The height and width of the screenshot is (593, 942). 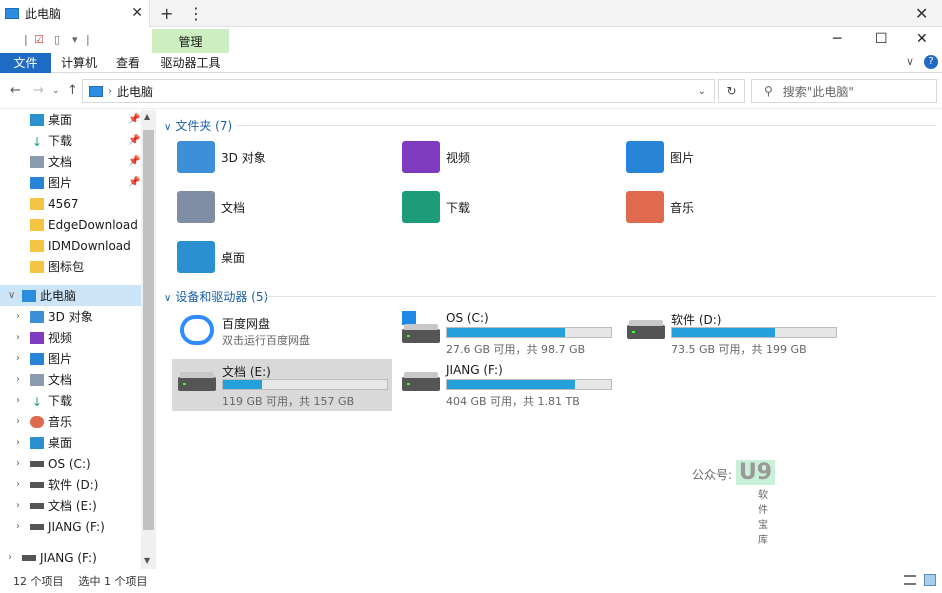 What do you see at coordinates (137, 13) in the screenshot?
I see `close-tab-icon: ✕` at bounding box center [137, 13].